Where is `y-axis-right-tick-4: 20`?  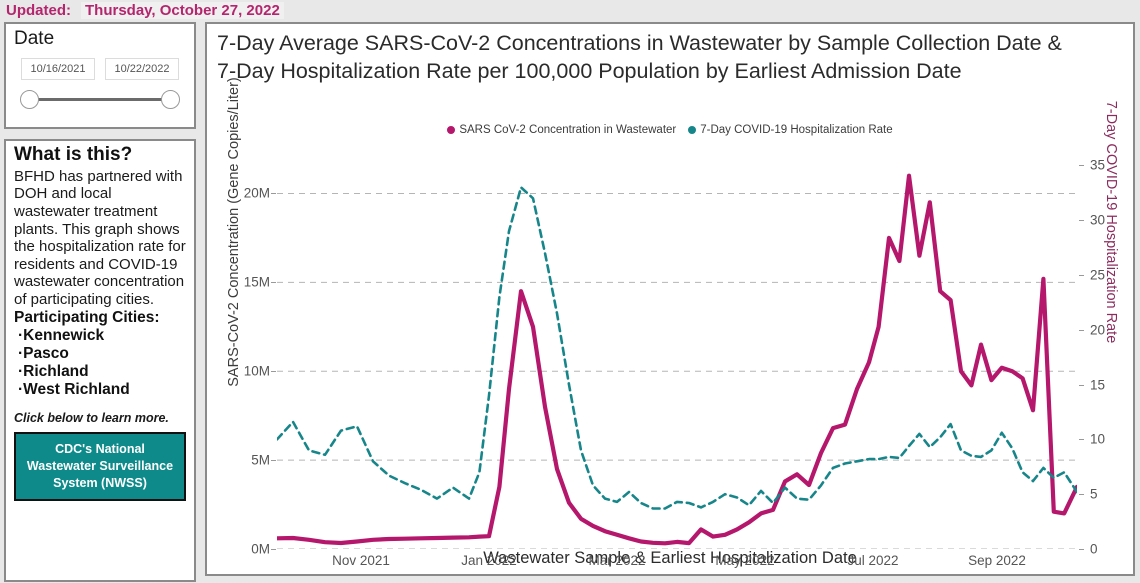 y-axis-right-tick-4: 20 is located at coordinates (1098, 330).